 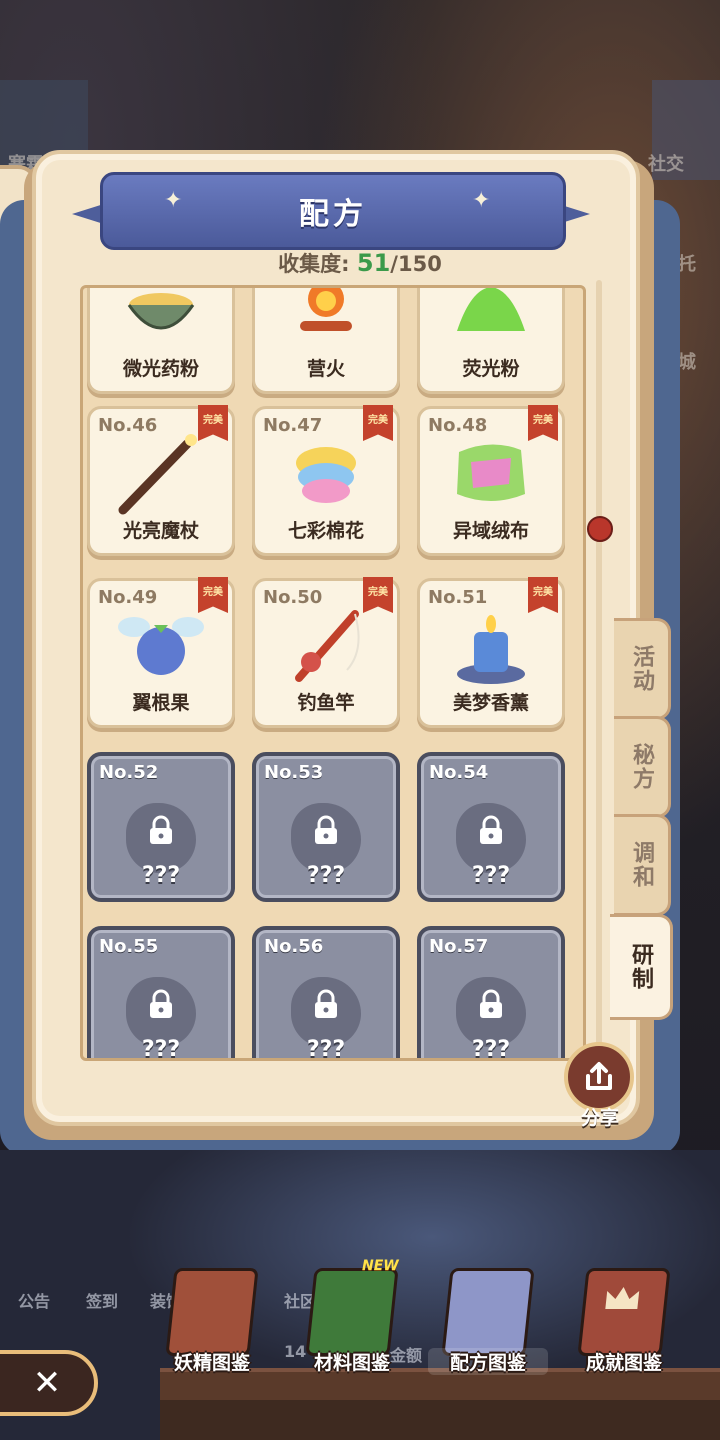 I want to click on recipe-number: No.54, so click(x=459, y=772).